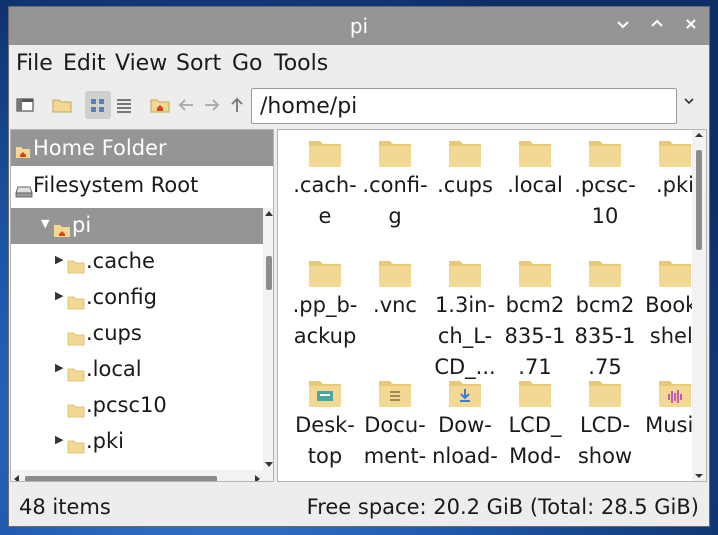 This screenshot has width=718, height=535. I want to click on file-item: .pcsc- 10, so click(605, 183).